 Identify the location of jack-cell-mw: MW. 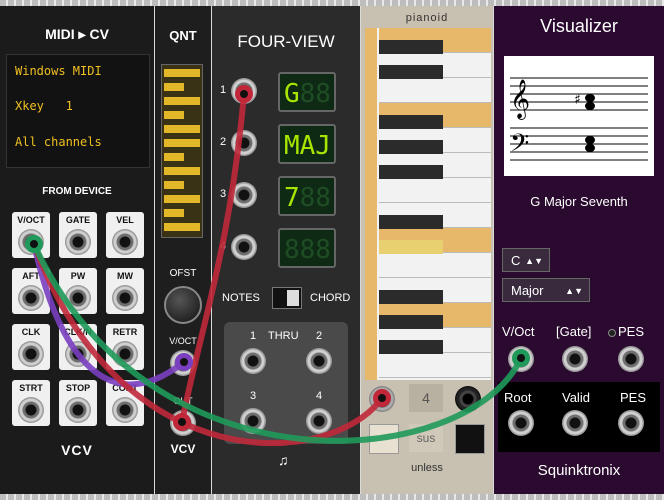
(125, 291).